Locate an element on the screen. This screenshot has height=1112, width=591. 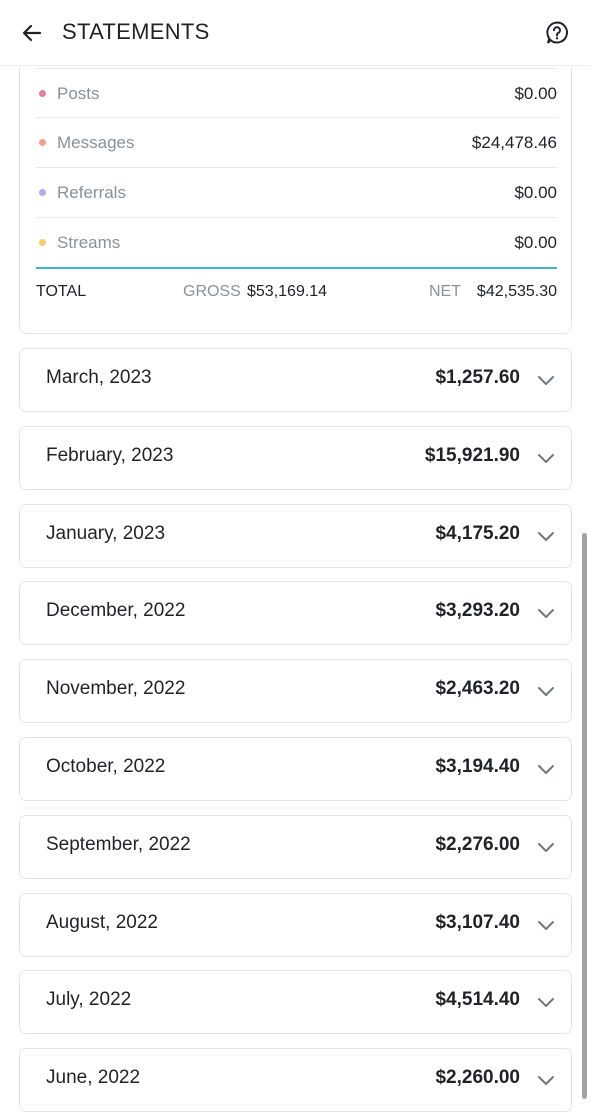
help-button is located at coordinates (557, 33).